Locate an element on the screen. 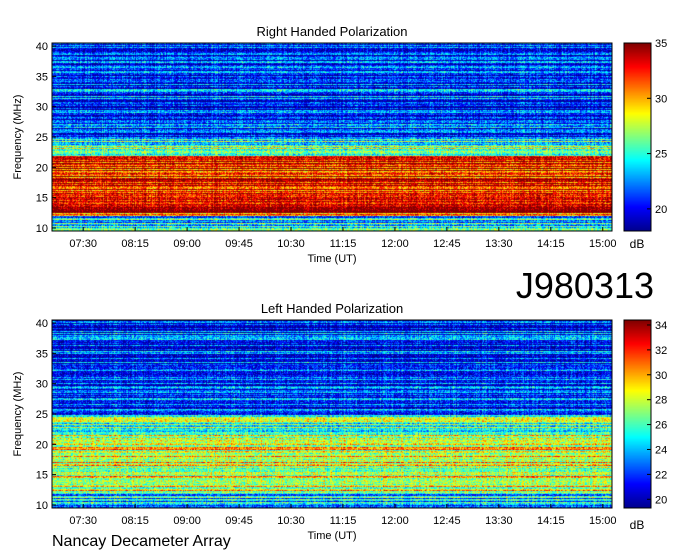 This screenshot has width=680, height=552. top-panel-title: Right Handed Polarization is located at coordinates (331, 31).